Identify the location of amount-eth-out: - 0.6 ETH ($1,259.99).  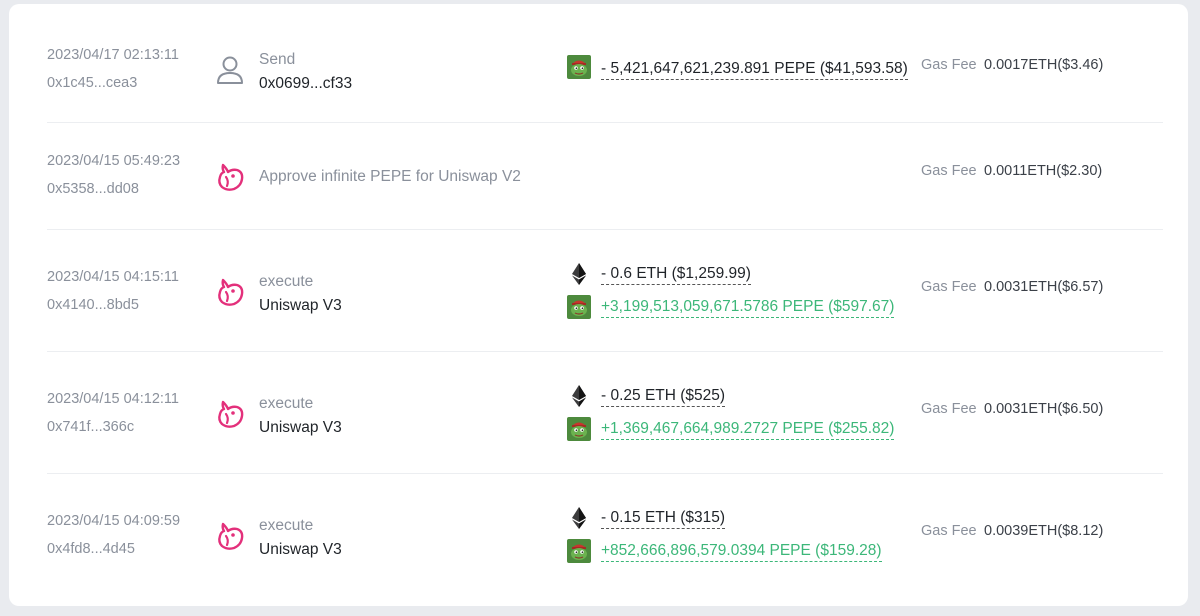
(676, 275).